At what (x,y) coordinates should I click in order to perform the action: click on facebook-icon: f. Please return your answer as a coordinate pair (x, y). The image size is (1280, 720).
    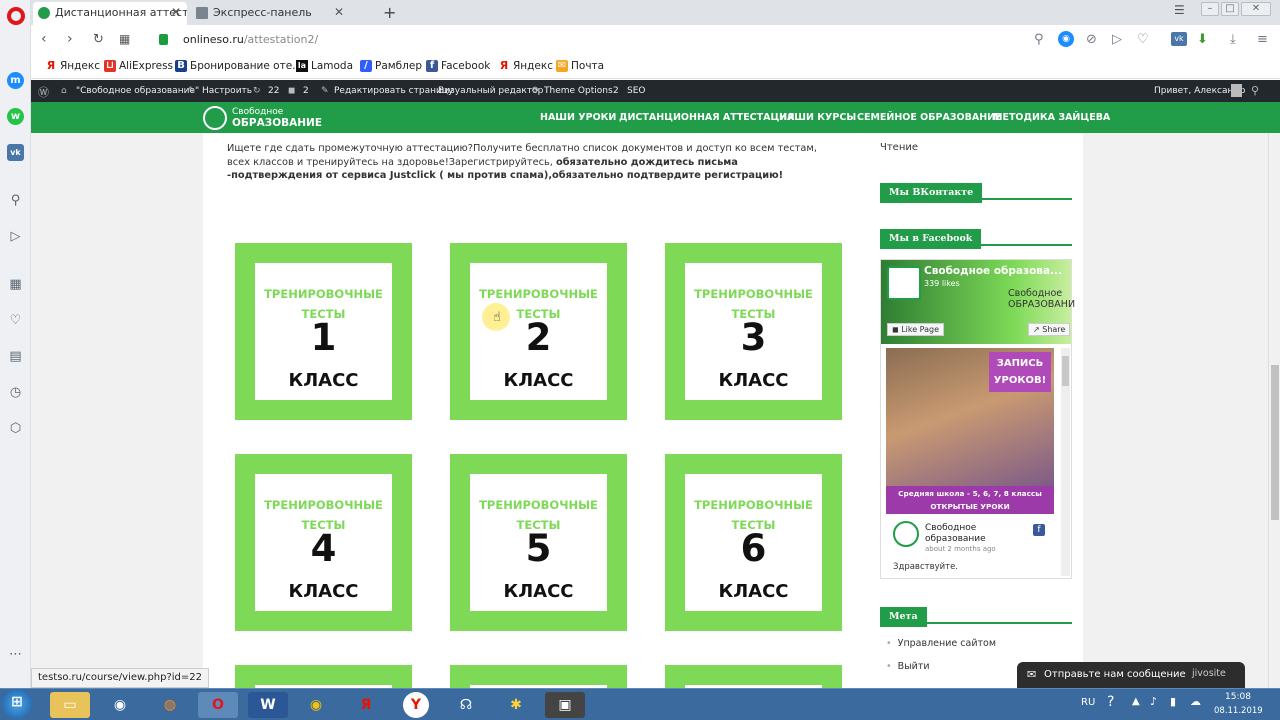
    Looking at the image, I should click on (1039, 530).